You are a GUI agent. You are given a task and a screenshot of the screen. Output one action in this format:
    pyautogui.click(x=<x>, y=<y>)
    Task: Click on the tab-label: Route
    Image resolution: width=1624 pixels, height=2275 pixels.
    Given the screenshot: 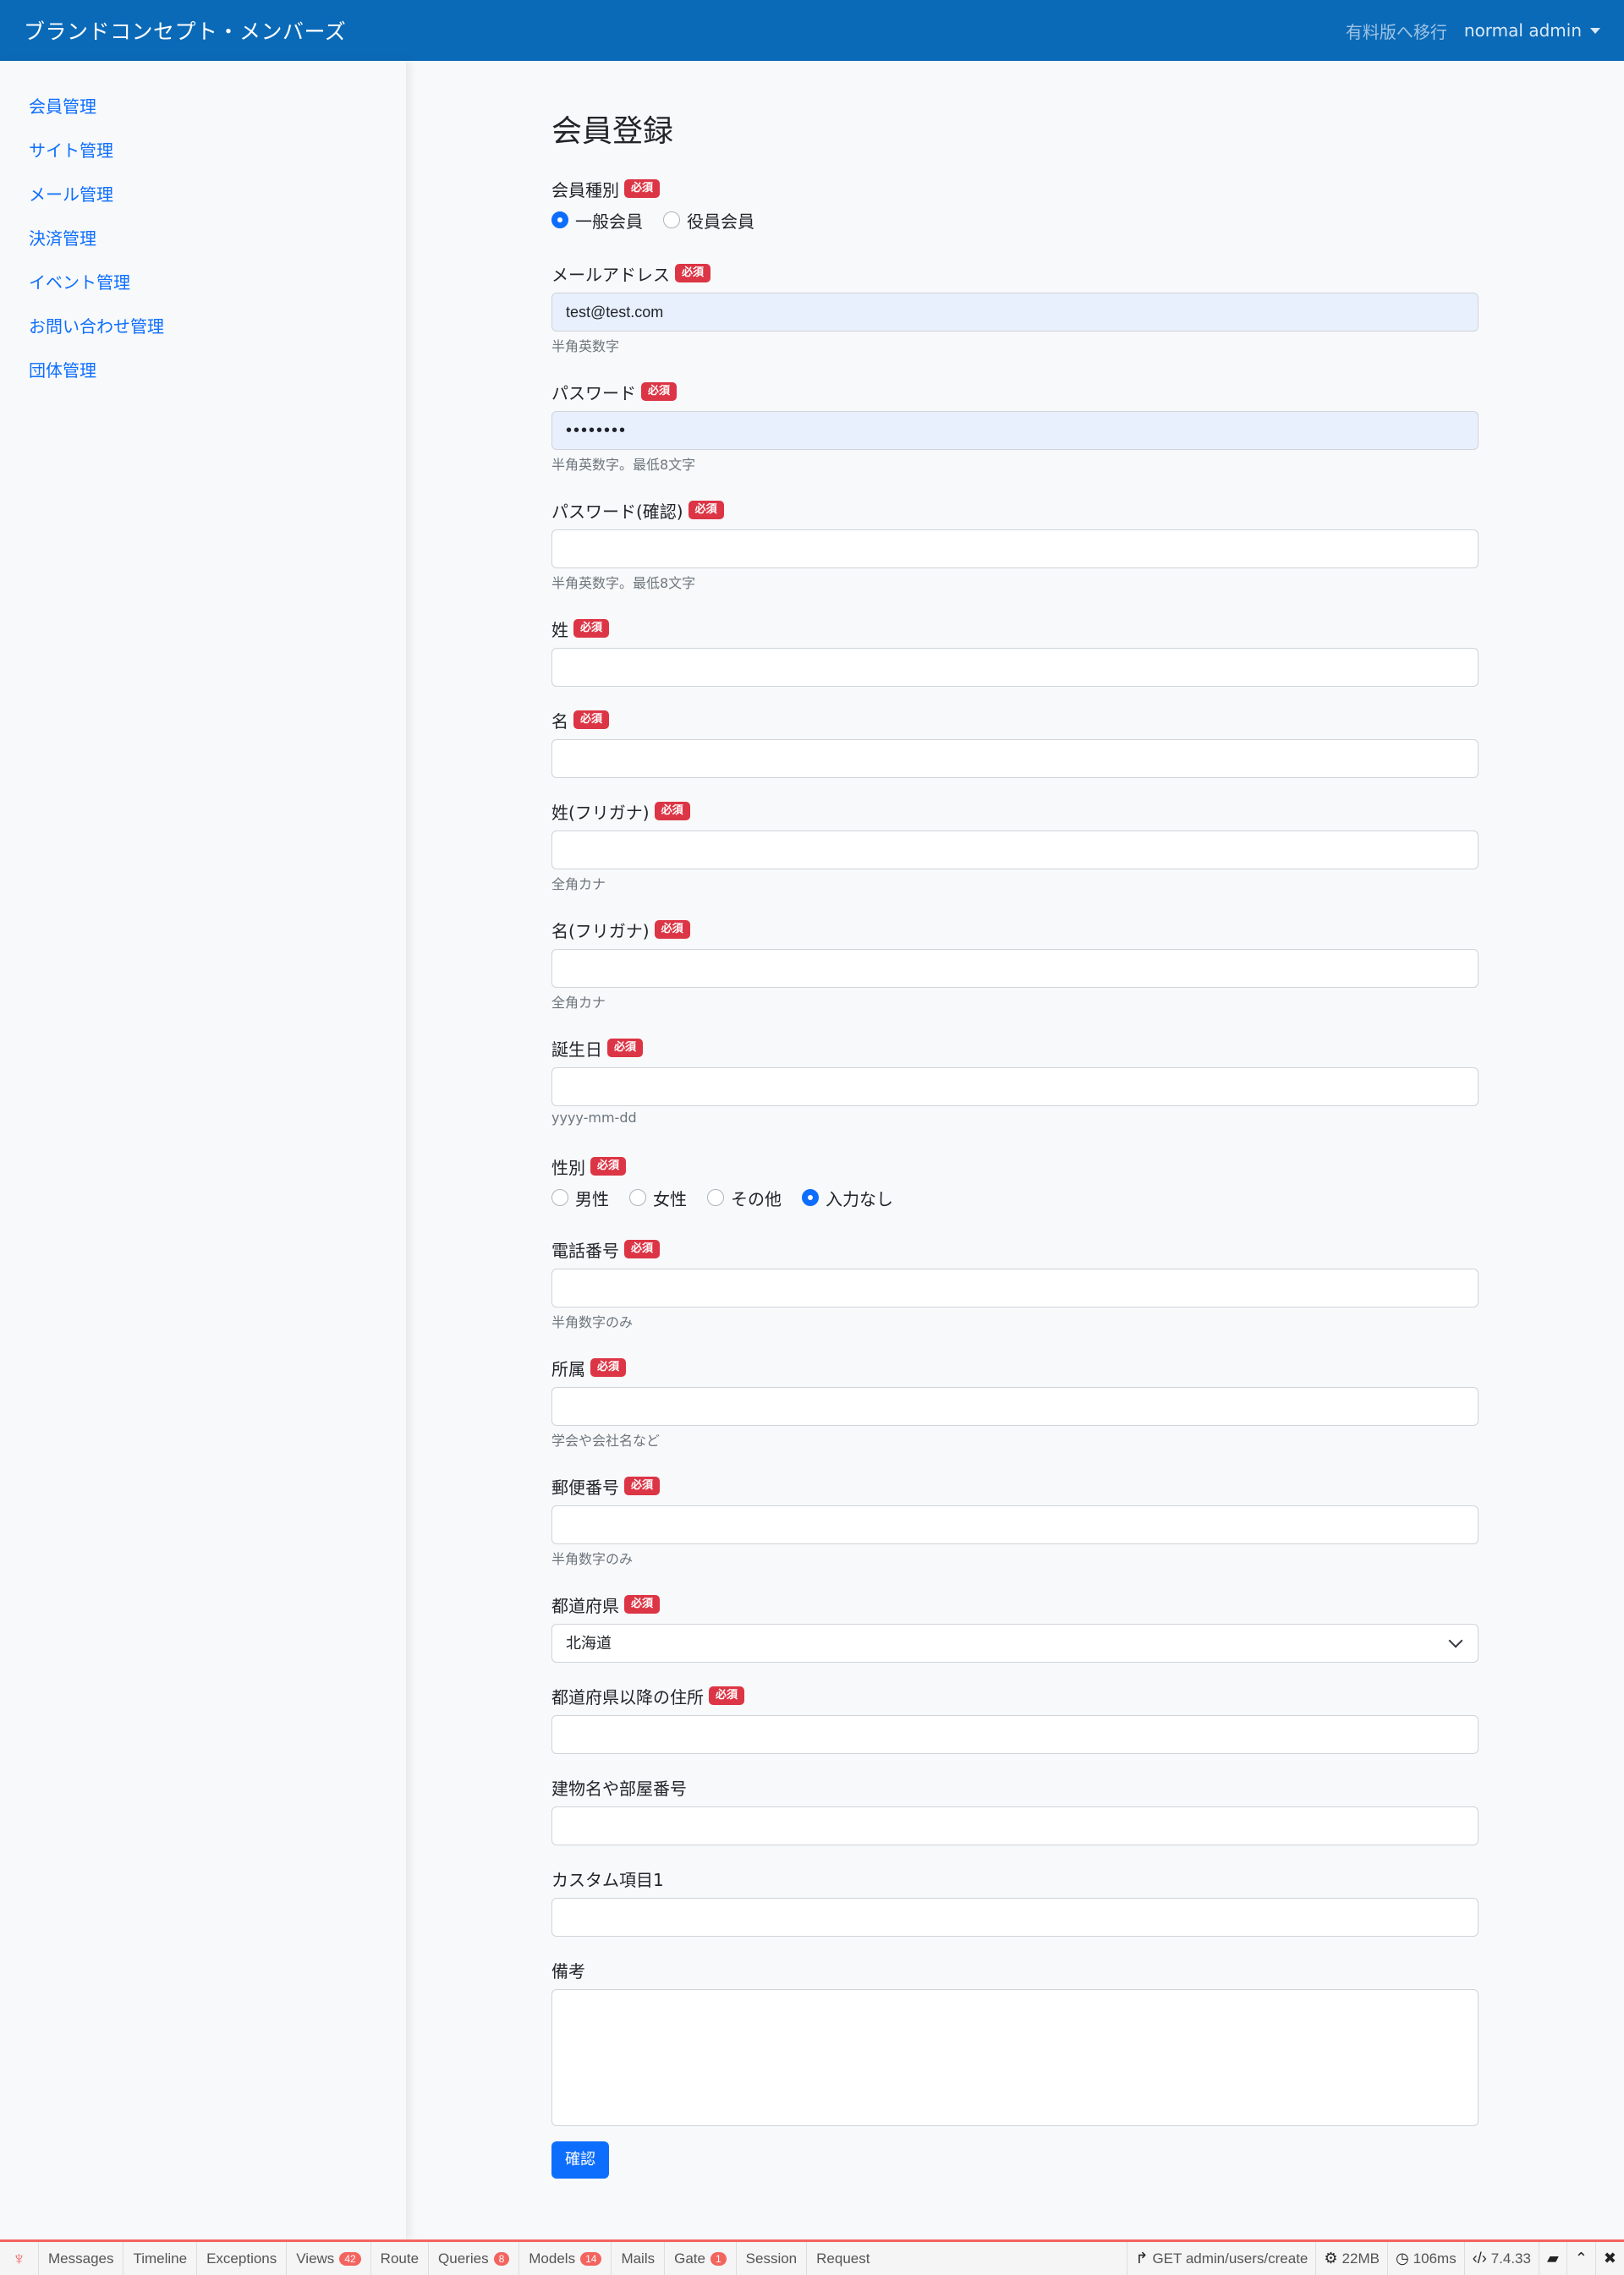 What is the action you would take?
    pyautogui.click(x=400, y=2258)
    